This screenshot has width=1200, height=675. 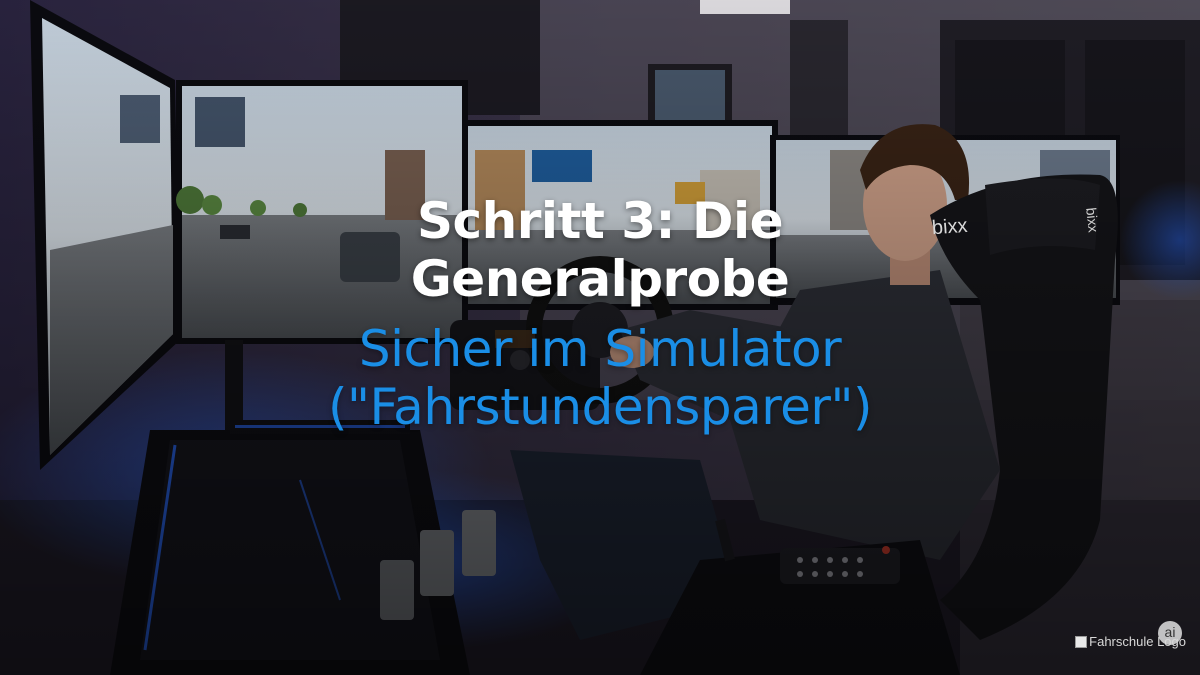 I want to click on headline-title-line1: Schritt 3: Die, so click(x=600, y=221).